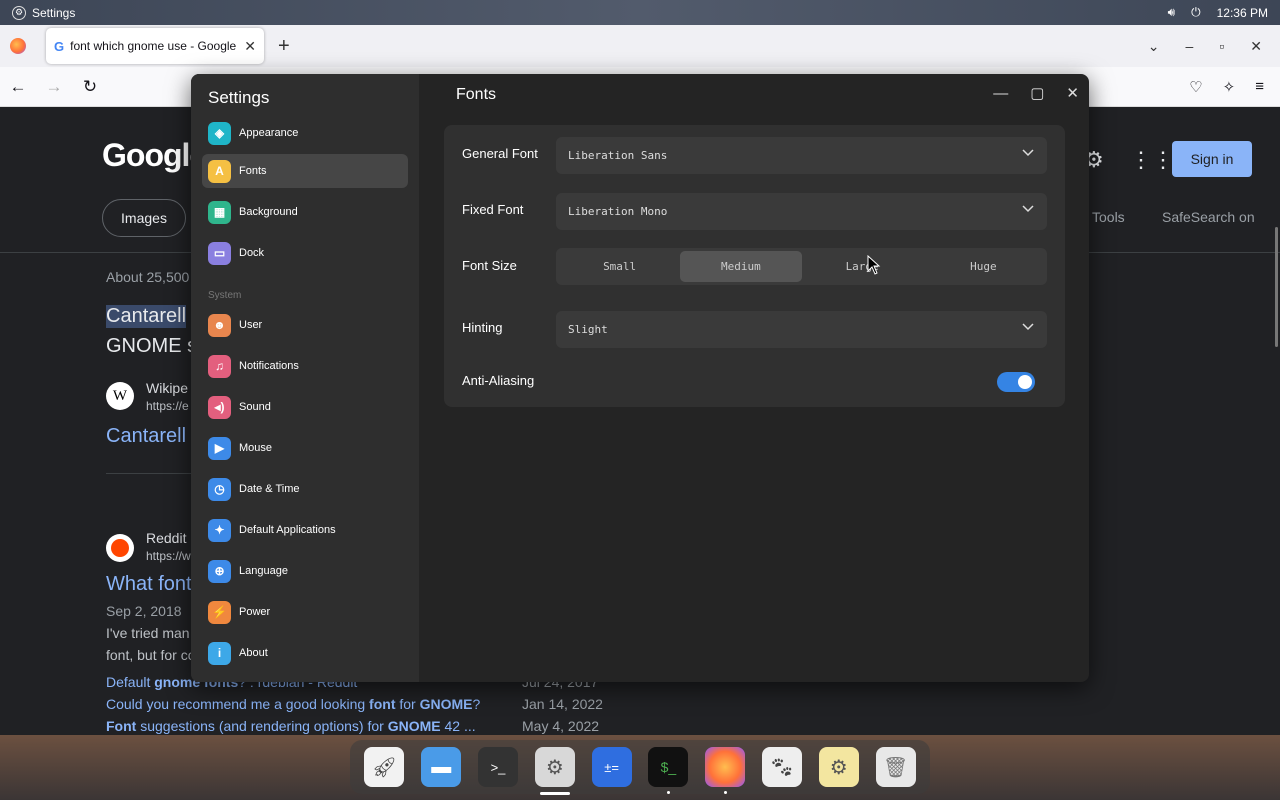 This screenshot has width=1280, height=800. What do you see at coordinates (255, 612) in the screenshot?
I see `sidebar-item-label: Power` at bounding box center [255, 612].